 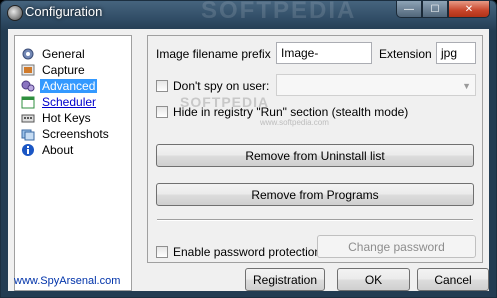 What do you see at coordinates (221, 86) in the screenshot?
I see `dont-spy-label: Don't spy on user:` at bounding box center [221, 86].